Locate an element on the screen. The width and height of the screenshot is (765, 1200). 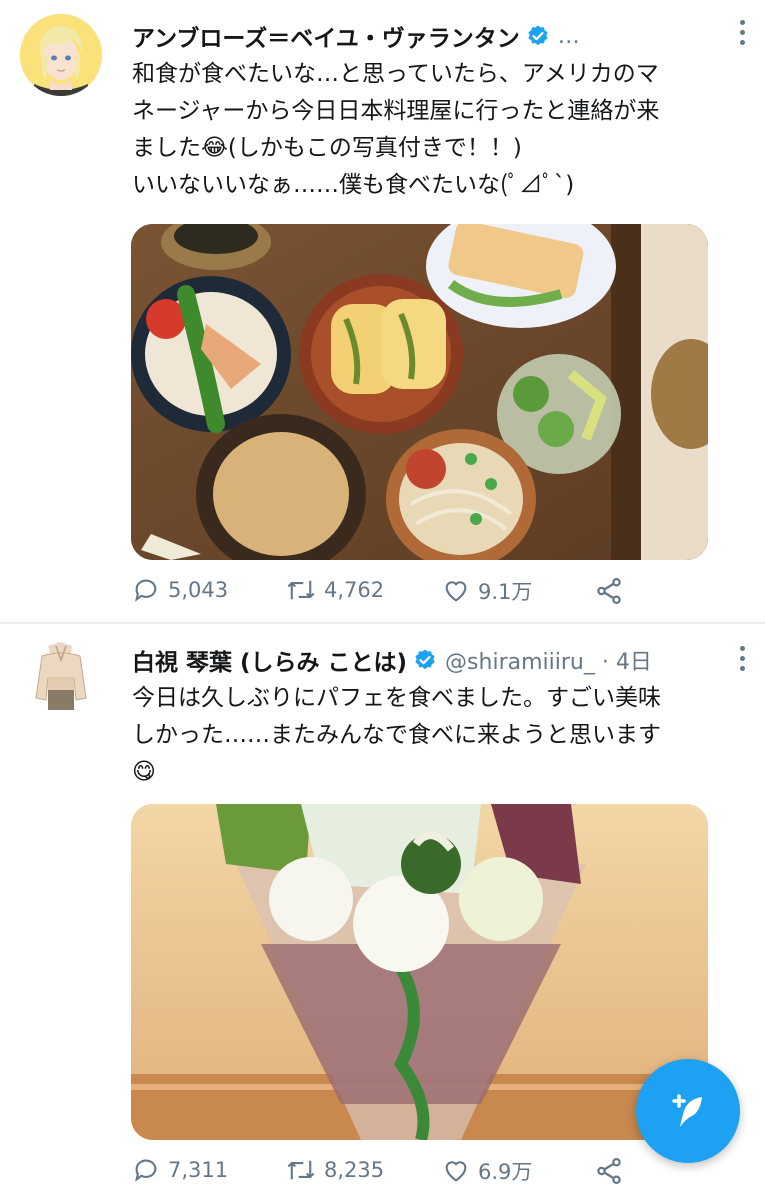
reply-button: 5,043 is located at coordinates (180, 590).